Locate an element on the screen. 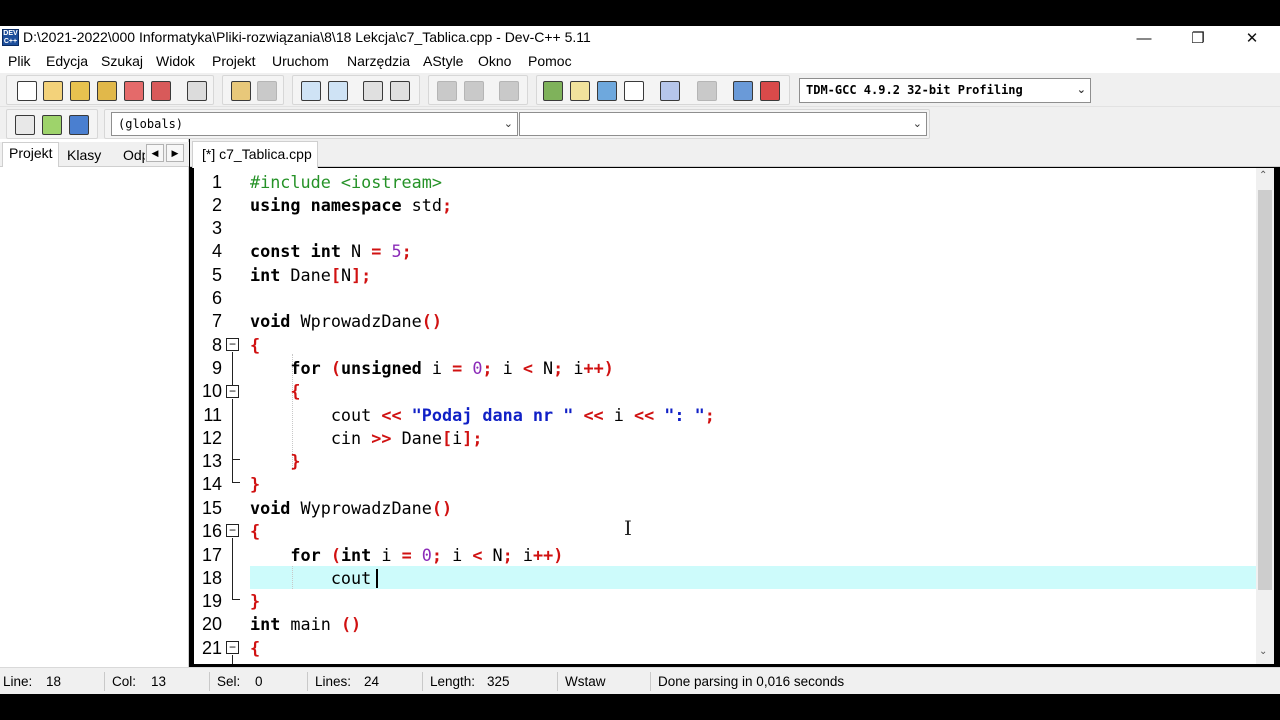 Image resolution: width=1280 pixels, height=720 pixels. line-number: 4 is located at coordinates (216, 251).